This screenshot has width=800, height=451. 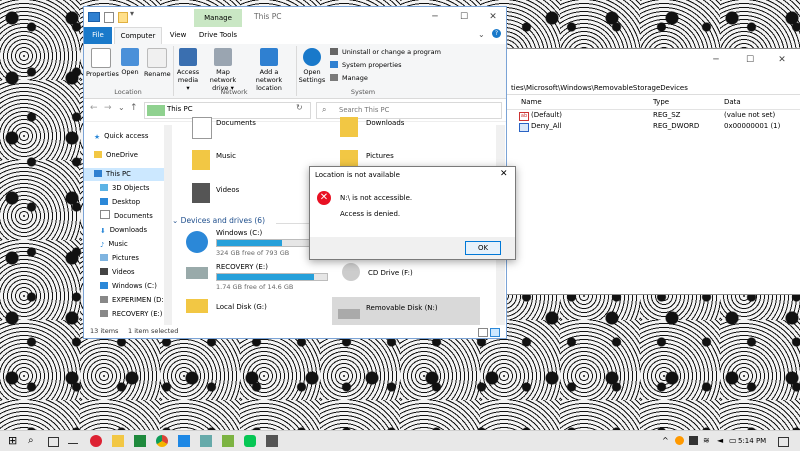 What do you see at coordinates (312, 66) in the screenshot?
I see `open-settings-button: Open Settings` at bounding box center [312, 66].